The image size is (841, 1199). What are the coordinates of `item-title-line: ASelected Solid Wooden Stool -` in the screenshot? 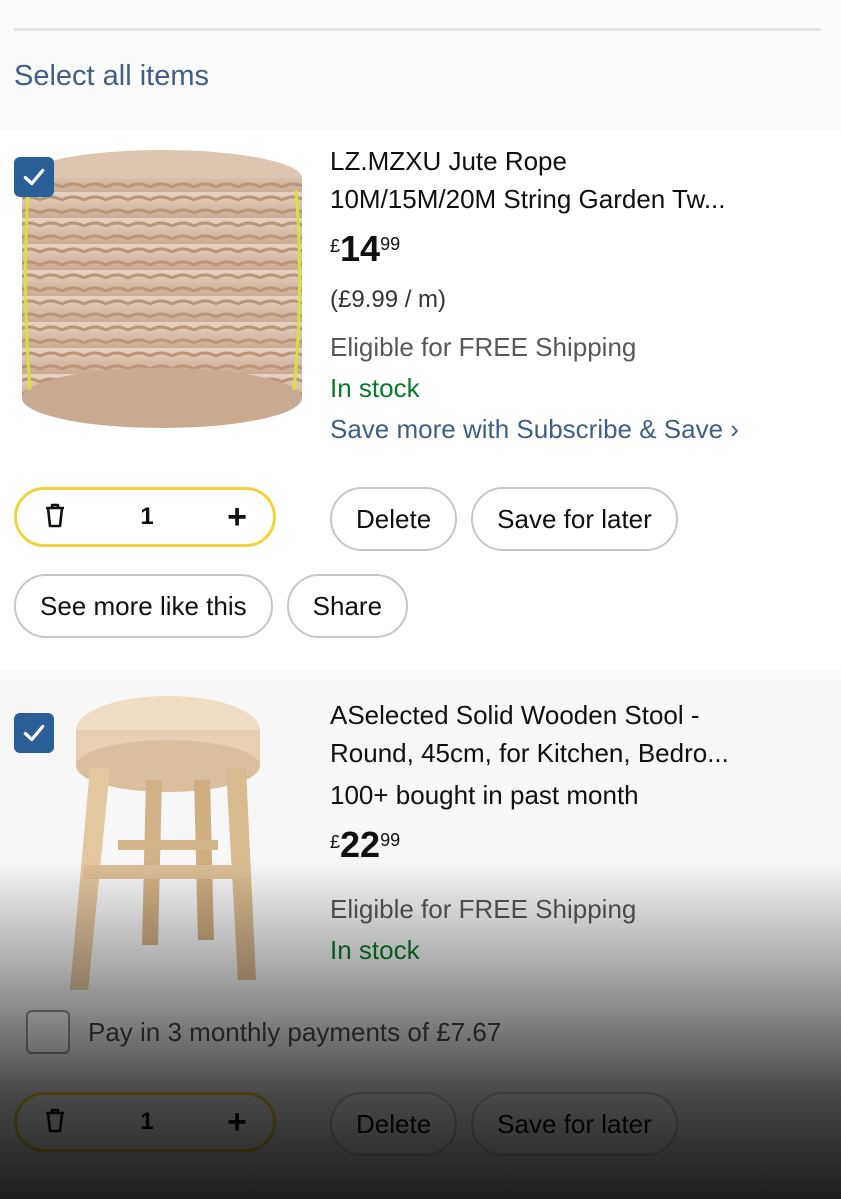 It's located at (515, 715).